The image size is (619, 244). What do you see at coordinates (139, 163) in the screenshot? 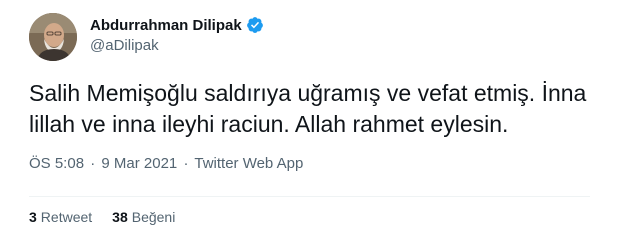
I see `tweet-date: 9 Mar 2021` at bounding box center [139, 163].